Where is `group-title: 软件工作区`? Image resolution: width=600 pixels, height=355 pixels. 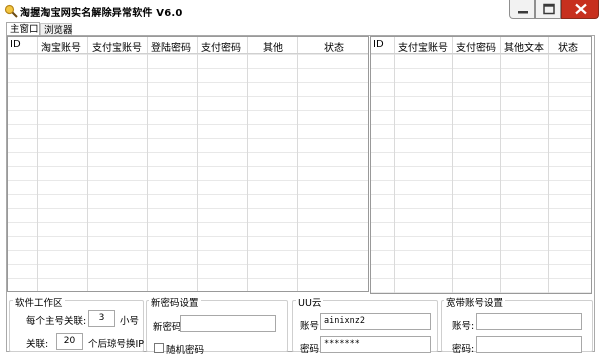 group-title: 软件工作区 is located at coordinates (39, 302).